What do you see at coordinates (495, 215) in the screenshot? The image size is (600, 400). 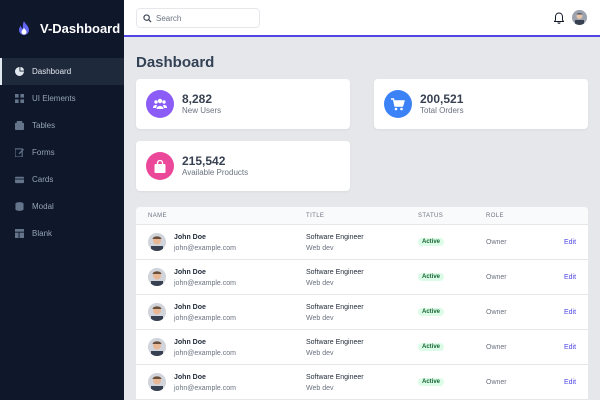 I see `column-header-role: ROLE` at bounding box center [495, 215].